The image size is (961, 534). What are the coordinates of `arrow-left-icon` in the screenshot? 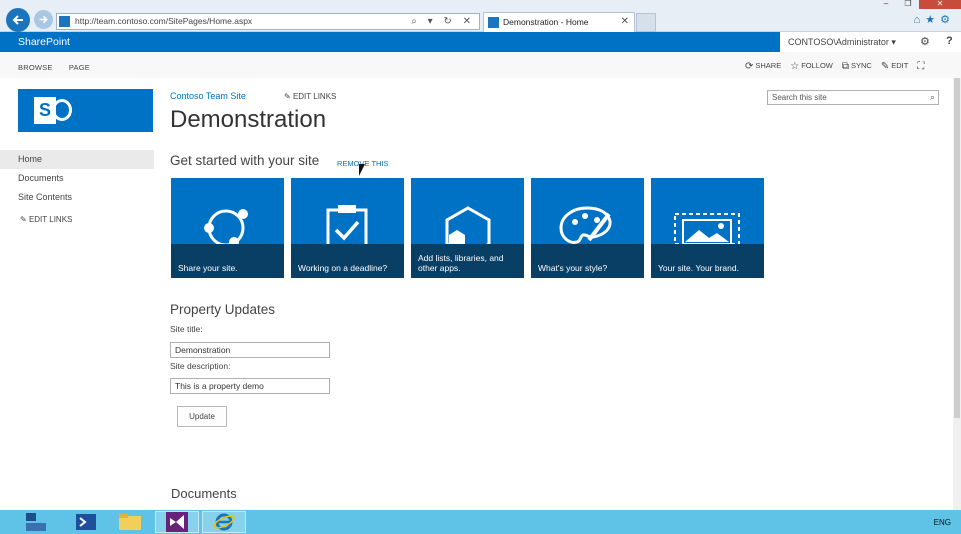 It's located at (17, 20).